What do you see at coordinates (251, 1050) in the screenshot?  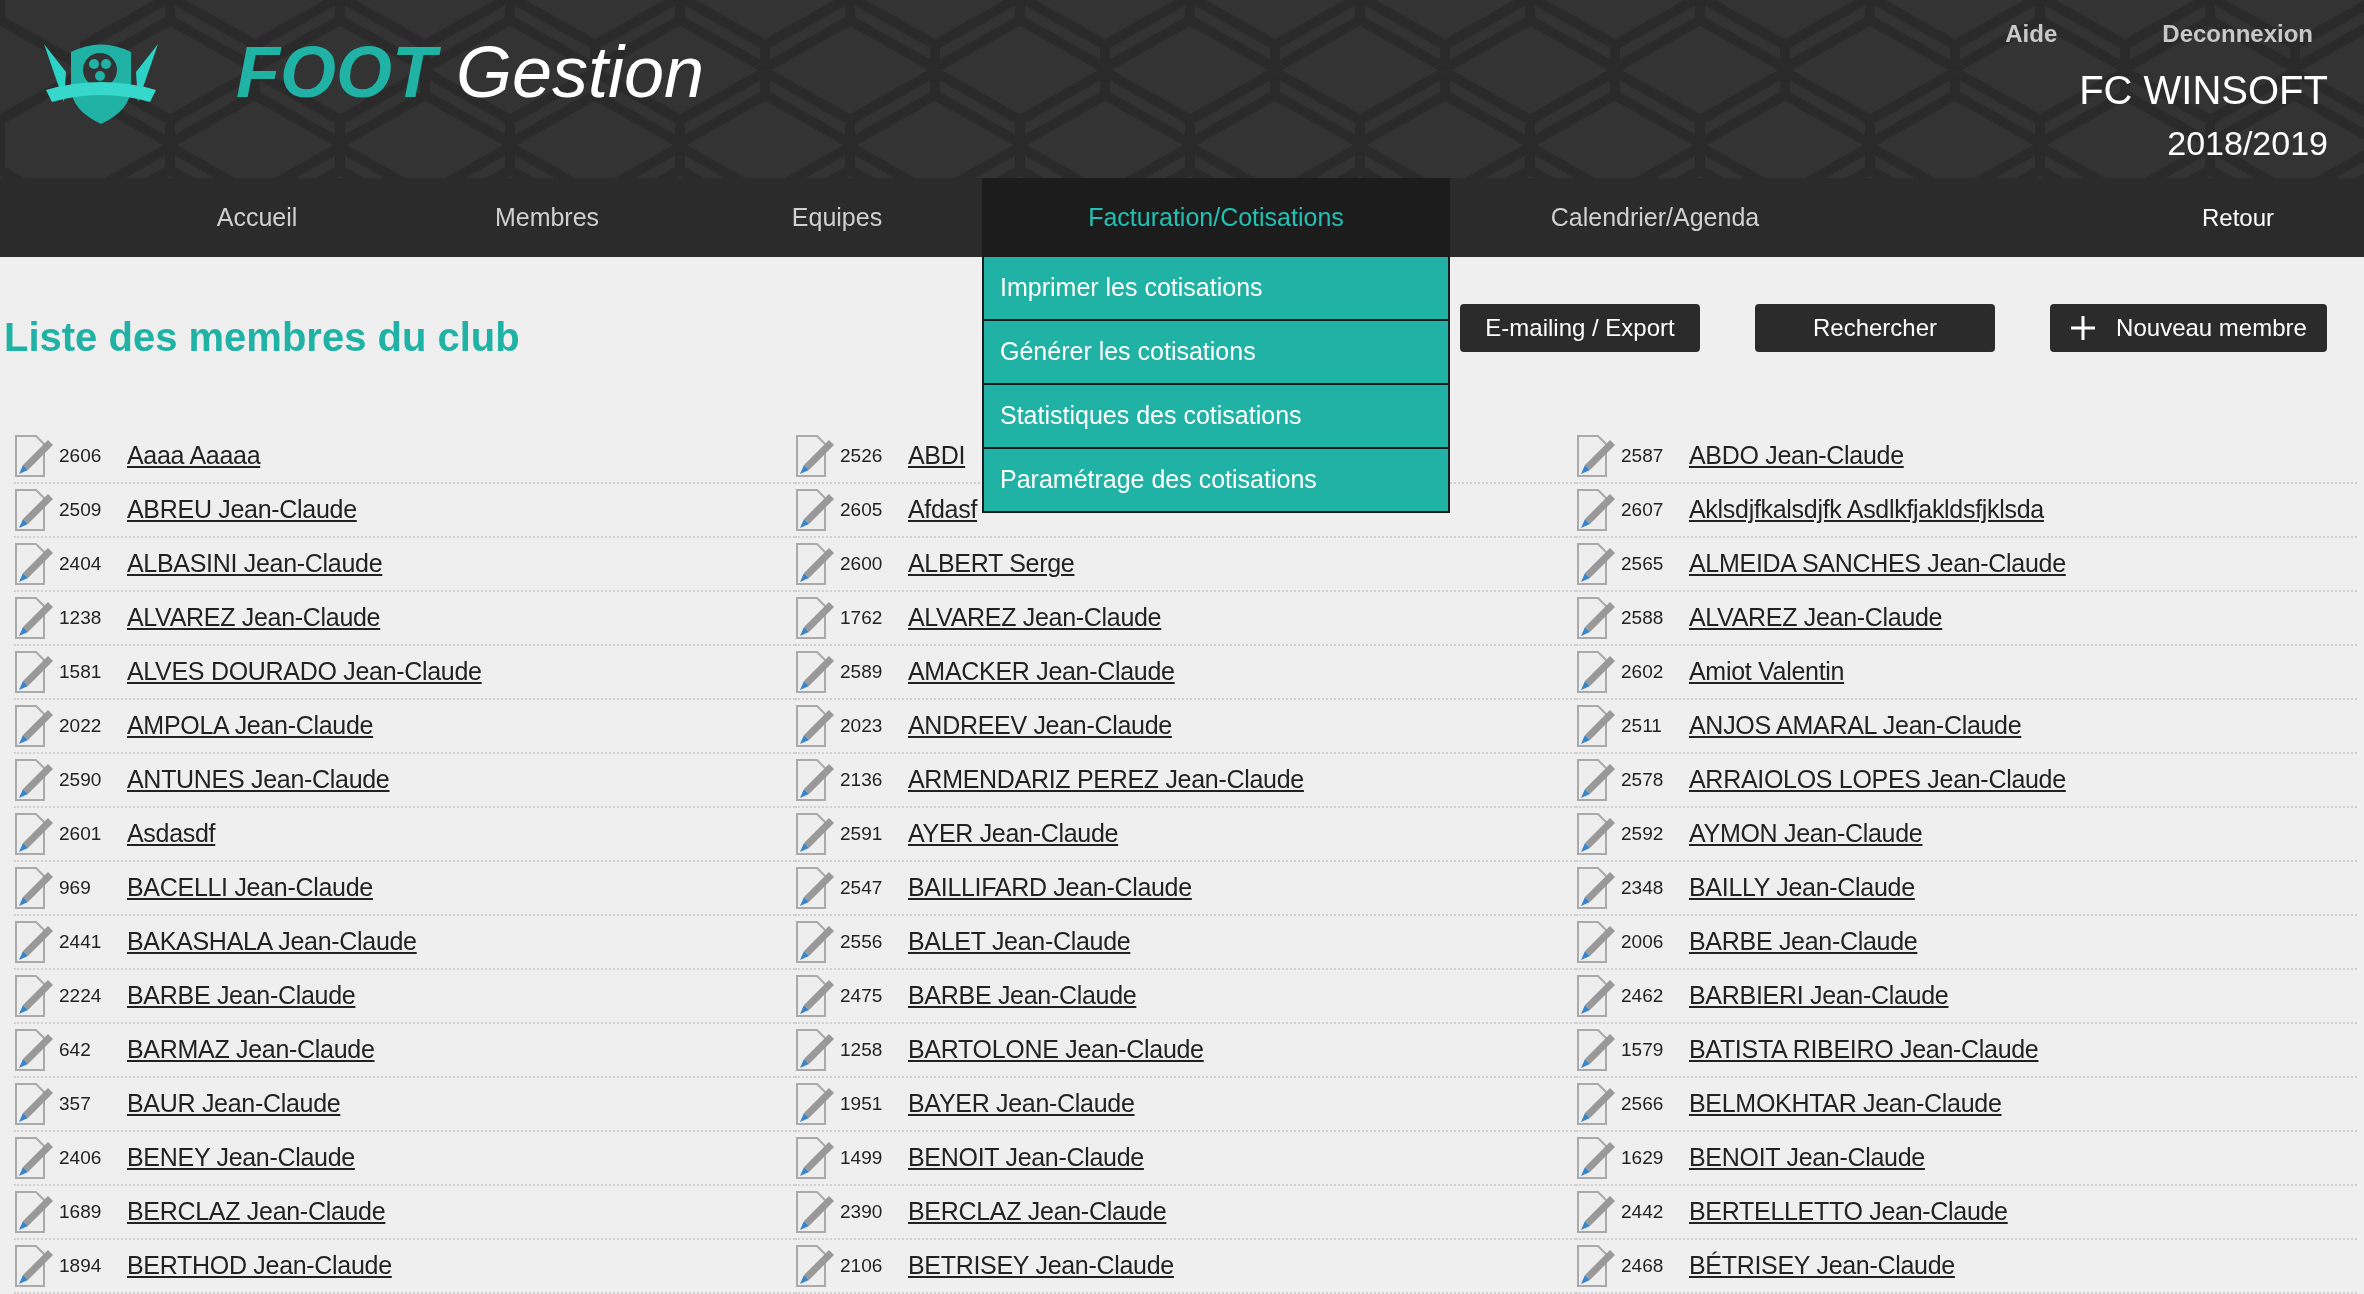 I see `member-link: BARMAZ Jean-Claude` at bounding box center [251, 1050].